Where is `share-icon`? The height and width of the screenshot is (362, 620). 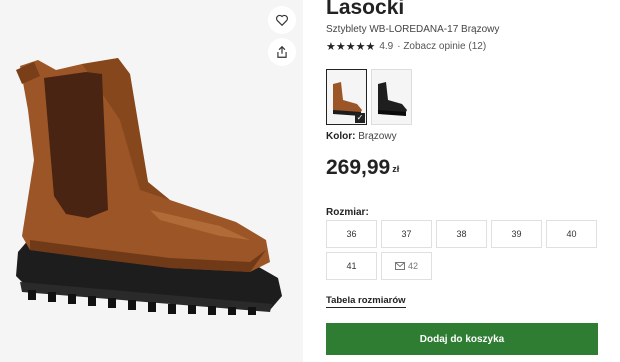
share-icon is located at coordinates (282, 51).